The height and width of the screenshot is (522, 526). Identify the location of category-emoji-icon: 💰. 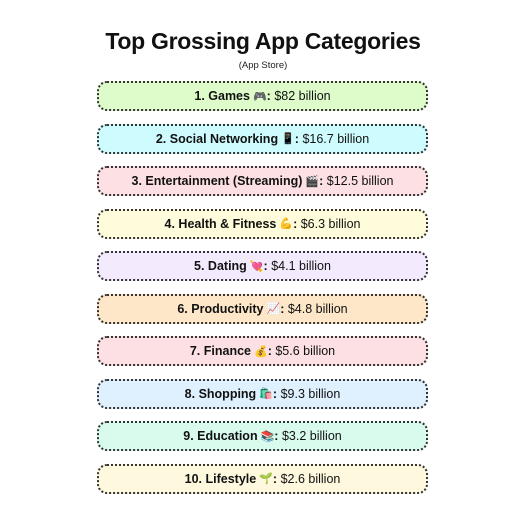
(261, 351).